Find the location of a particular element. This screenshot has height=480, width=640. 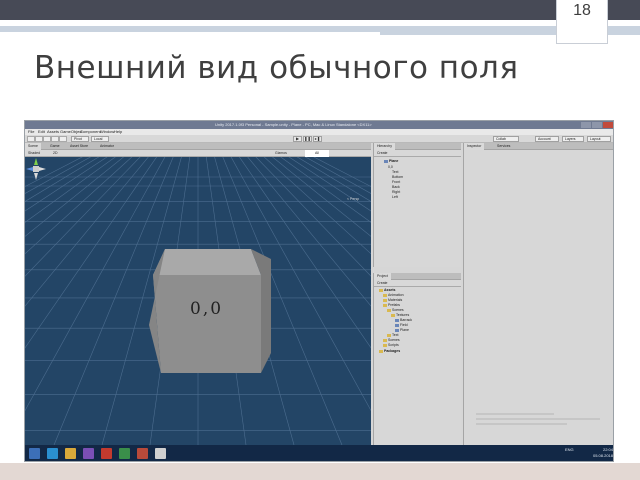

layout-dropdown: Layout is located at coordinates (599, 139).